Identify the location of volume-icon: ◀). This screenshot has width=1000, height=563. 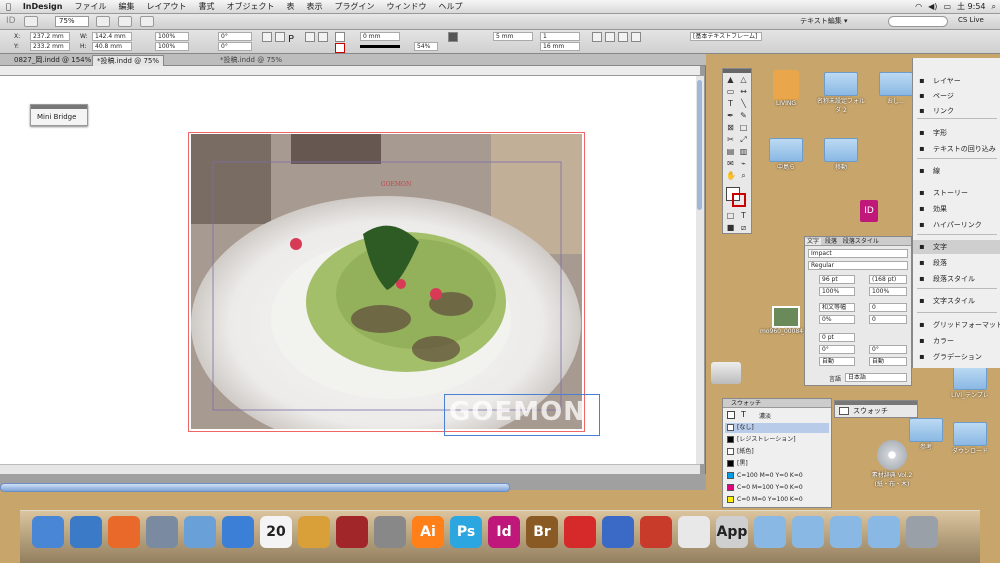
(932, 6).